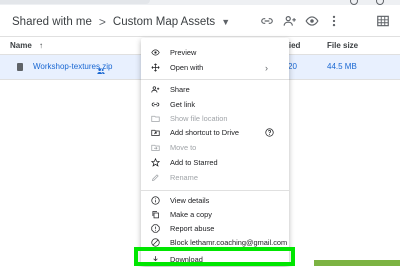 This screenshot has width=400, height=267. I want to click on menu-label: Move to, so click(183, 147).